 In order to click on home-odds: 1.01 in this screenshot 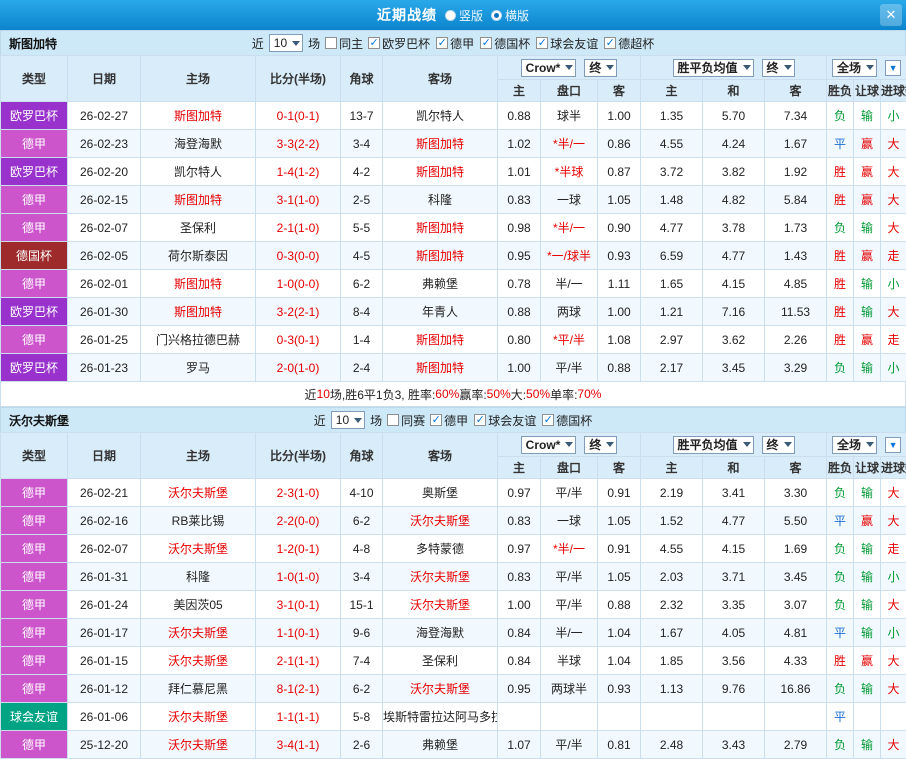, I will do `click(519, 172)`.